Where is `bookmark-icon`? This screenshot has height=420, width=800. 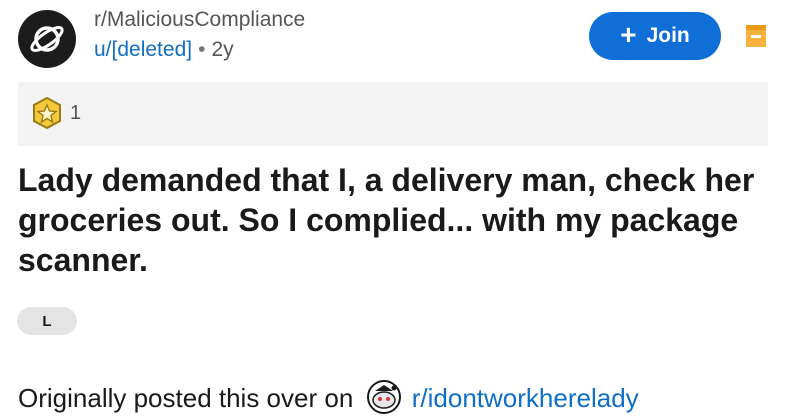
bookmark-icon is located at coordinates (756, 36).